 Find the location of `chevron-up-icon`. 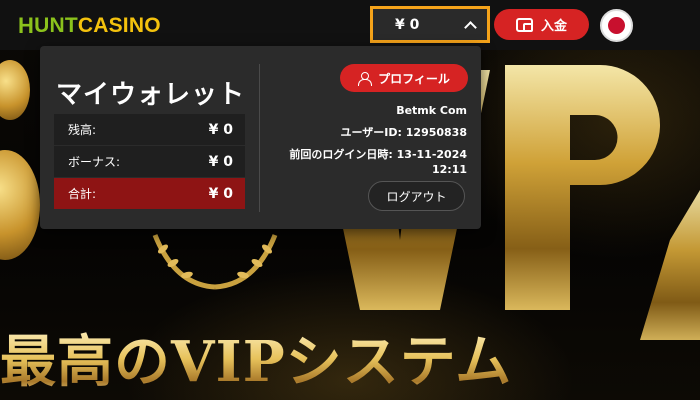

chevron-up-icon is located at coordinates (470, 27).